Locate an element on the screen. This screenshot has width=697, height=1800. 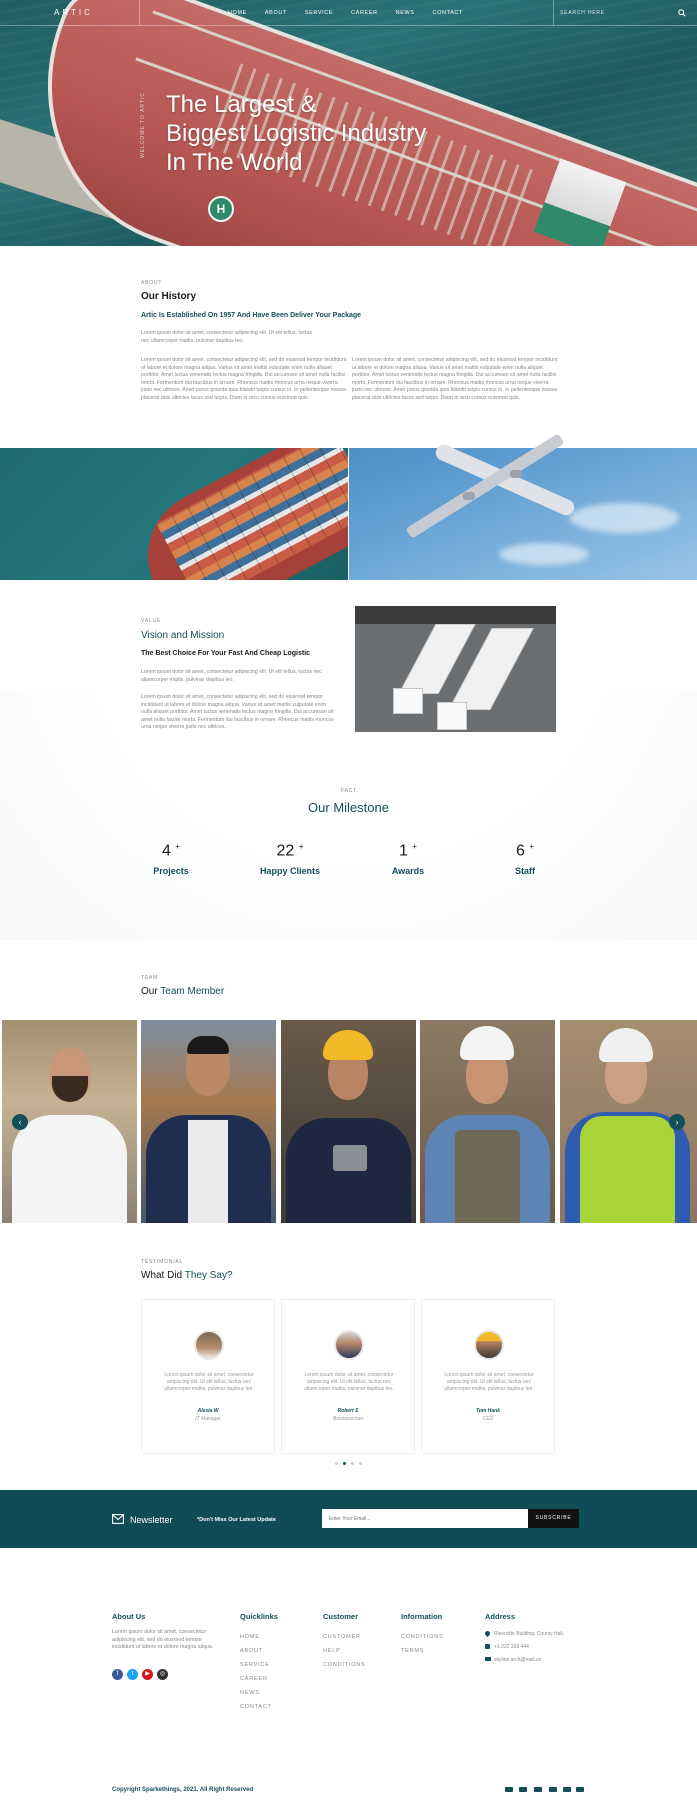
envelope-icon is located at coordinates (118, 1519).